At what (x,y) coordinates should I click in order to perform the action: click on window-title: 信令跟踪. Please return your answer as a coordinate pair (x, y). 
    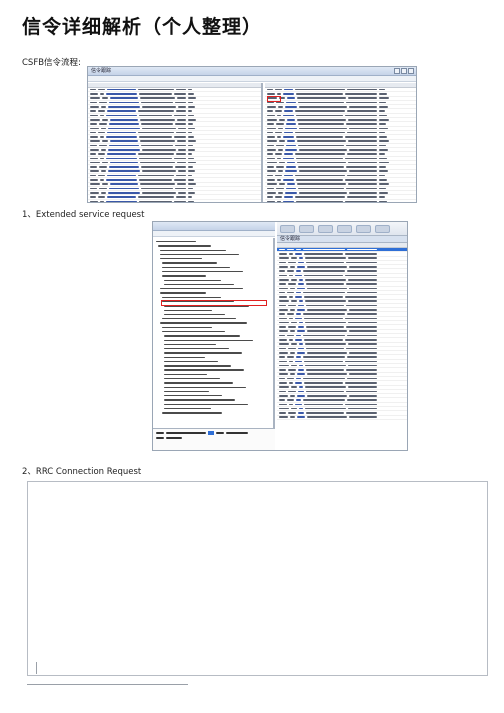
    Looking at the image, I should click on (101, 71).